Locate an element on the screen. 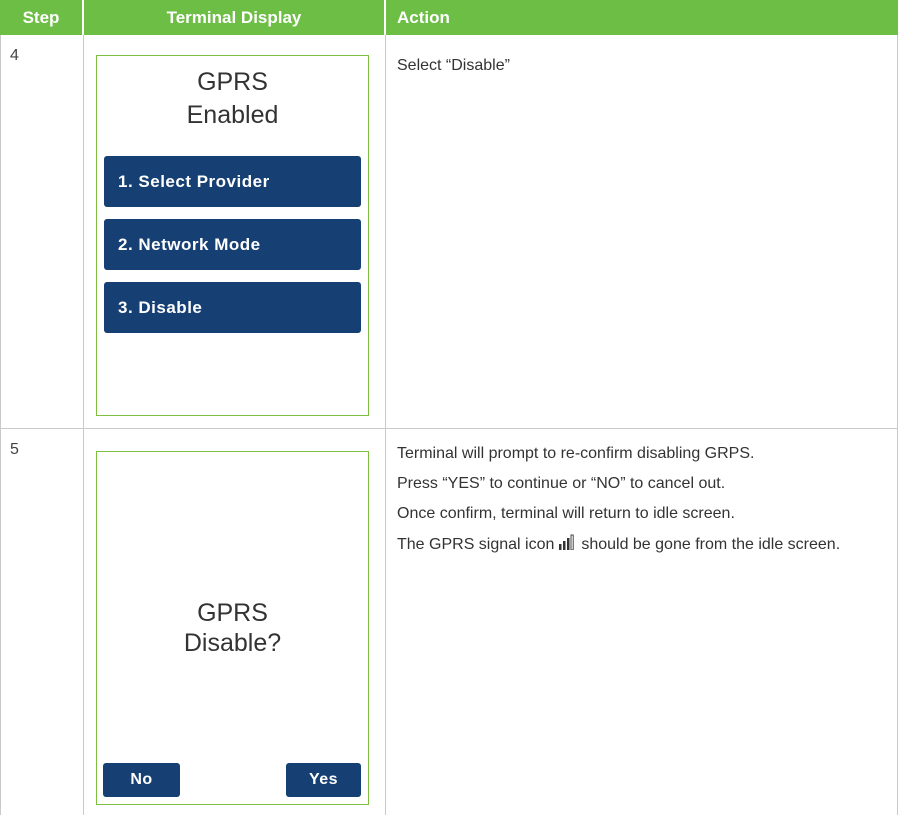 The width and height of the screenshot is (898, 815). step-number: 5 is located at coordinates (14, 449).